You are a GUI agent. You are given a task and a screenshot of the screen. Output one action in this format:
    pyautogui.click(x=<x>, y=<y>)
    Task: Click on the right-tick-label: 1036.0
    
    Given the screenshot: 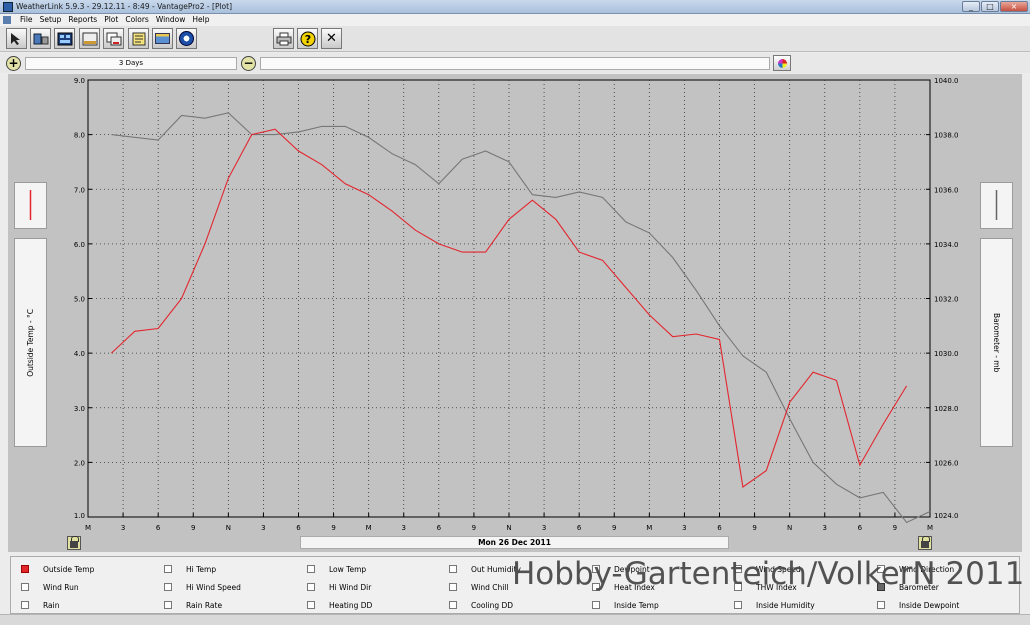 What is the action you would take?
    pyautogui.click(x=946, y=190)
    